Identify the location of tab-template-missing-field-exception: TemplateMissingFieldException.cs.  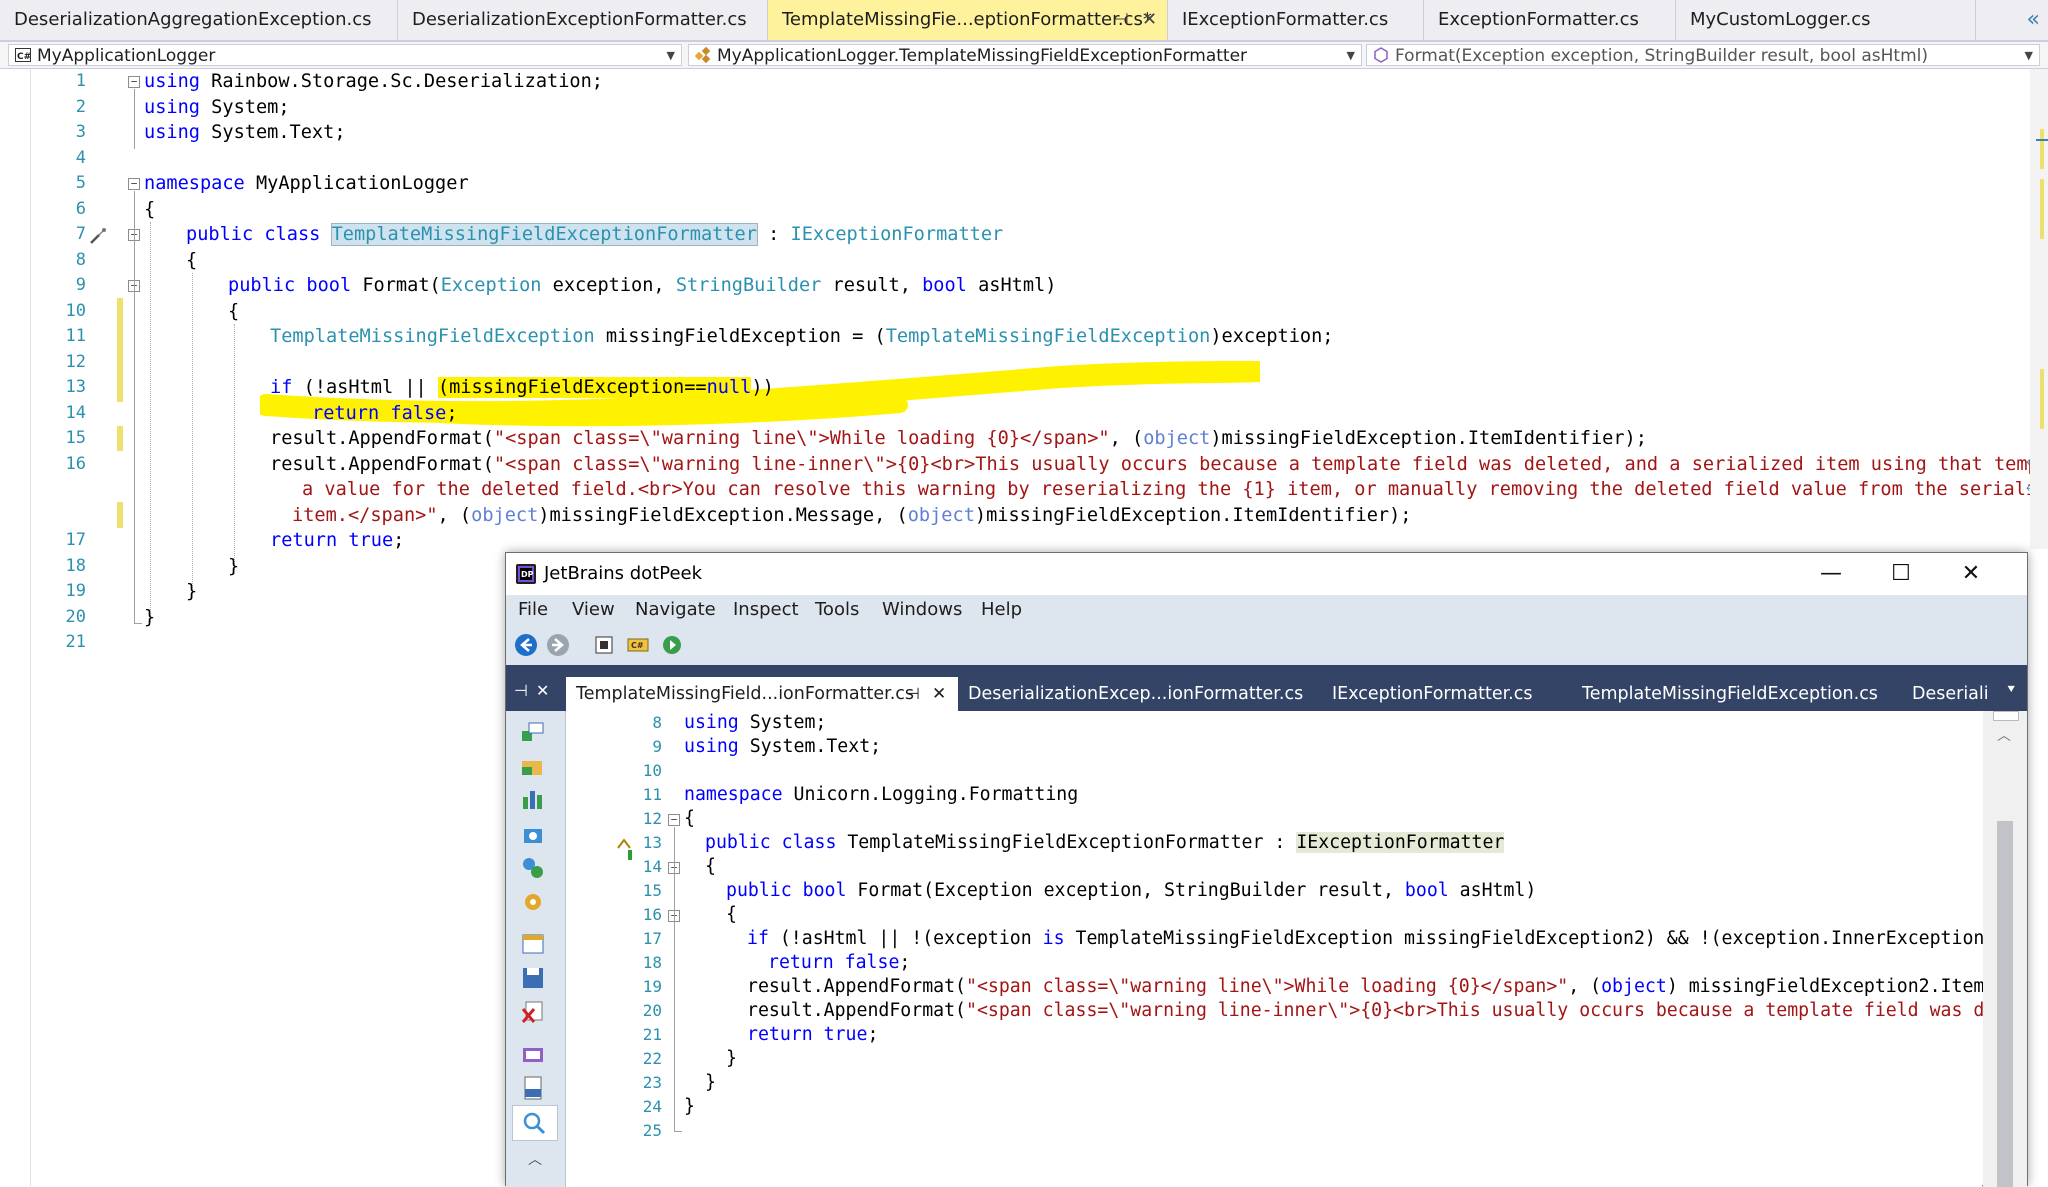
(1737, 694).